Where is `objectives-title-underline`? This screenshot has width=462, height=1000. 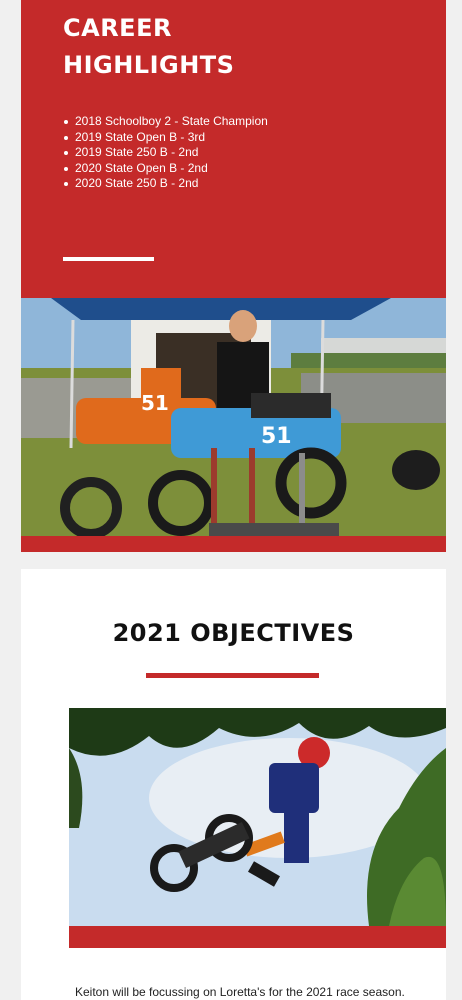 objectives-title-underline is located at coordinates (232, 675).